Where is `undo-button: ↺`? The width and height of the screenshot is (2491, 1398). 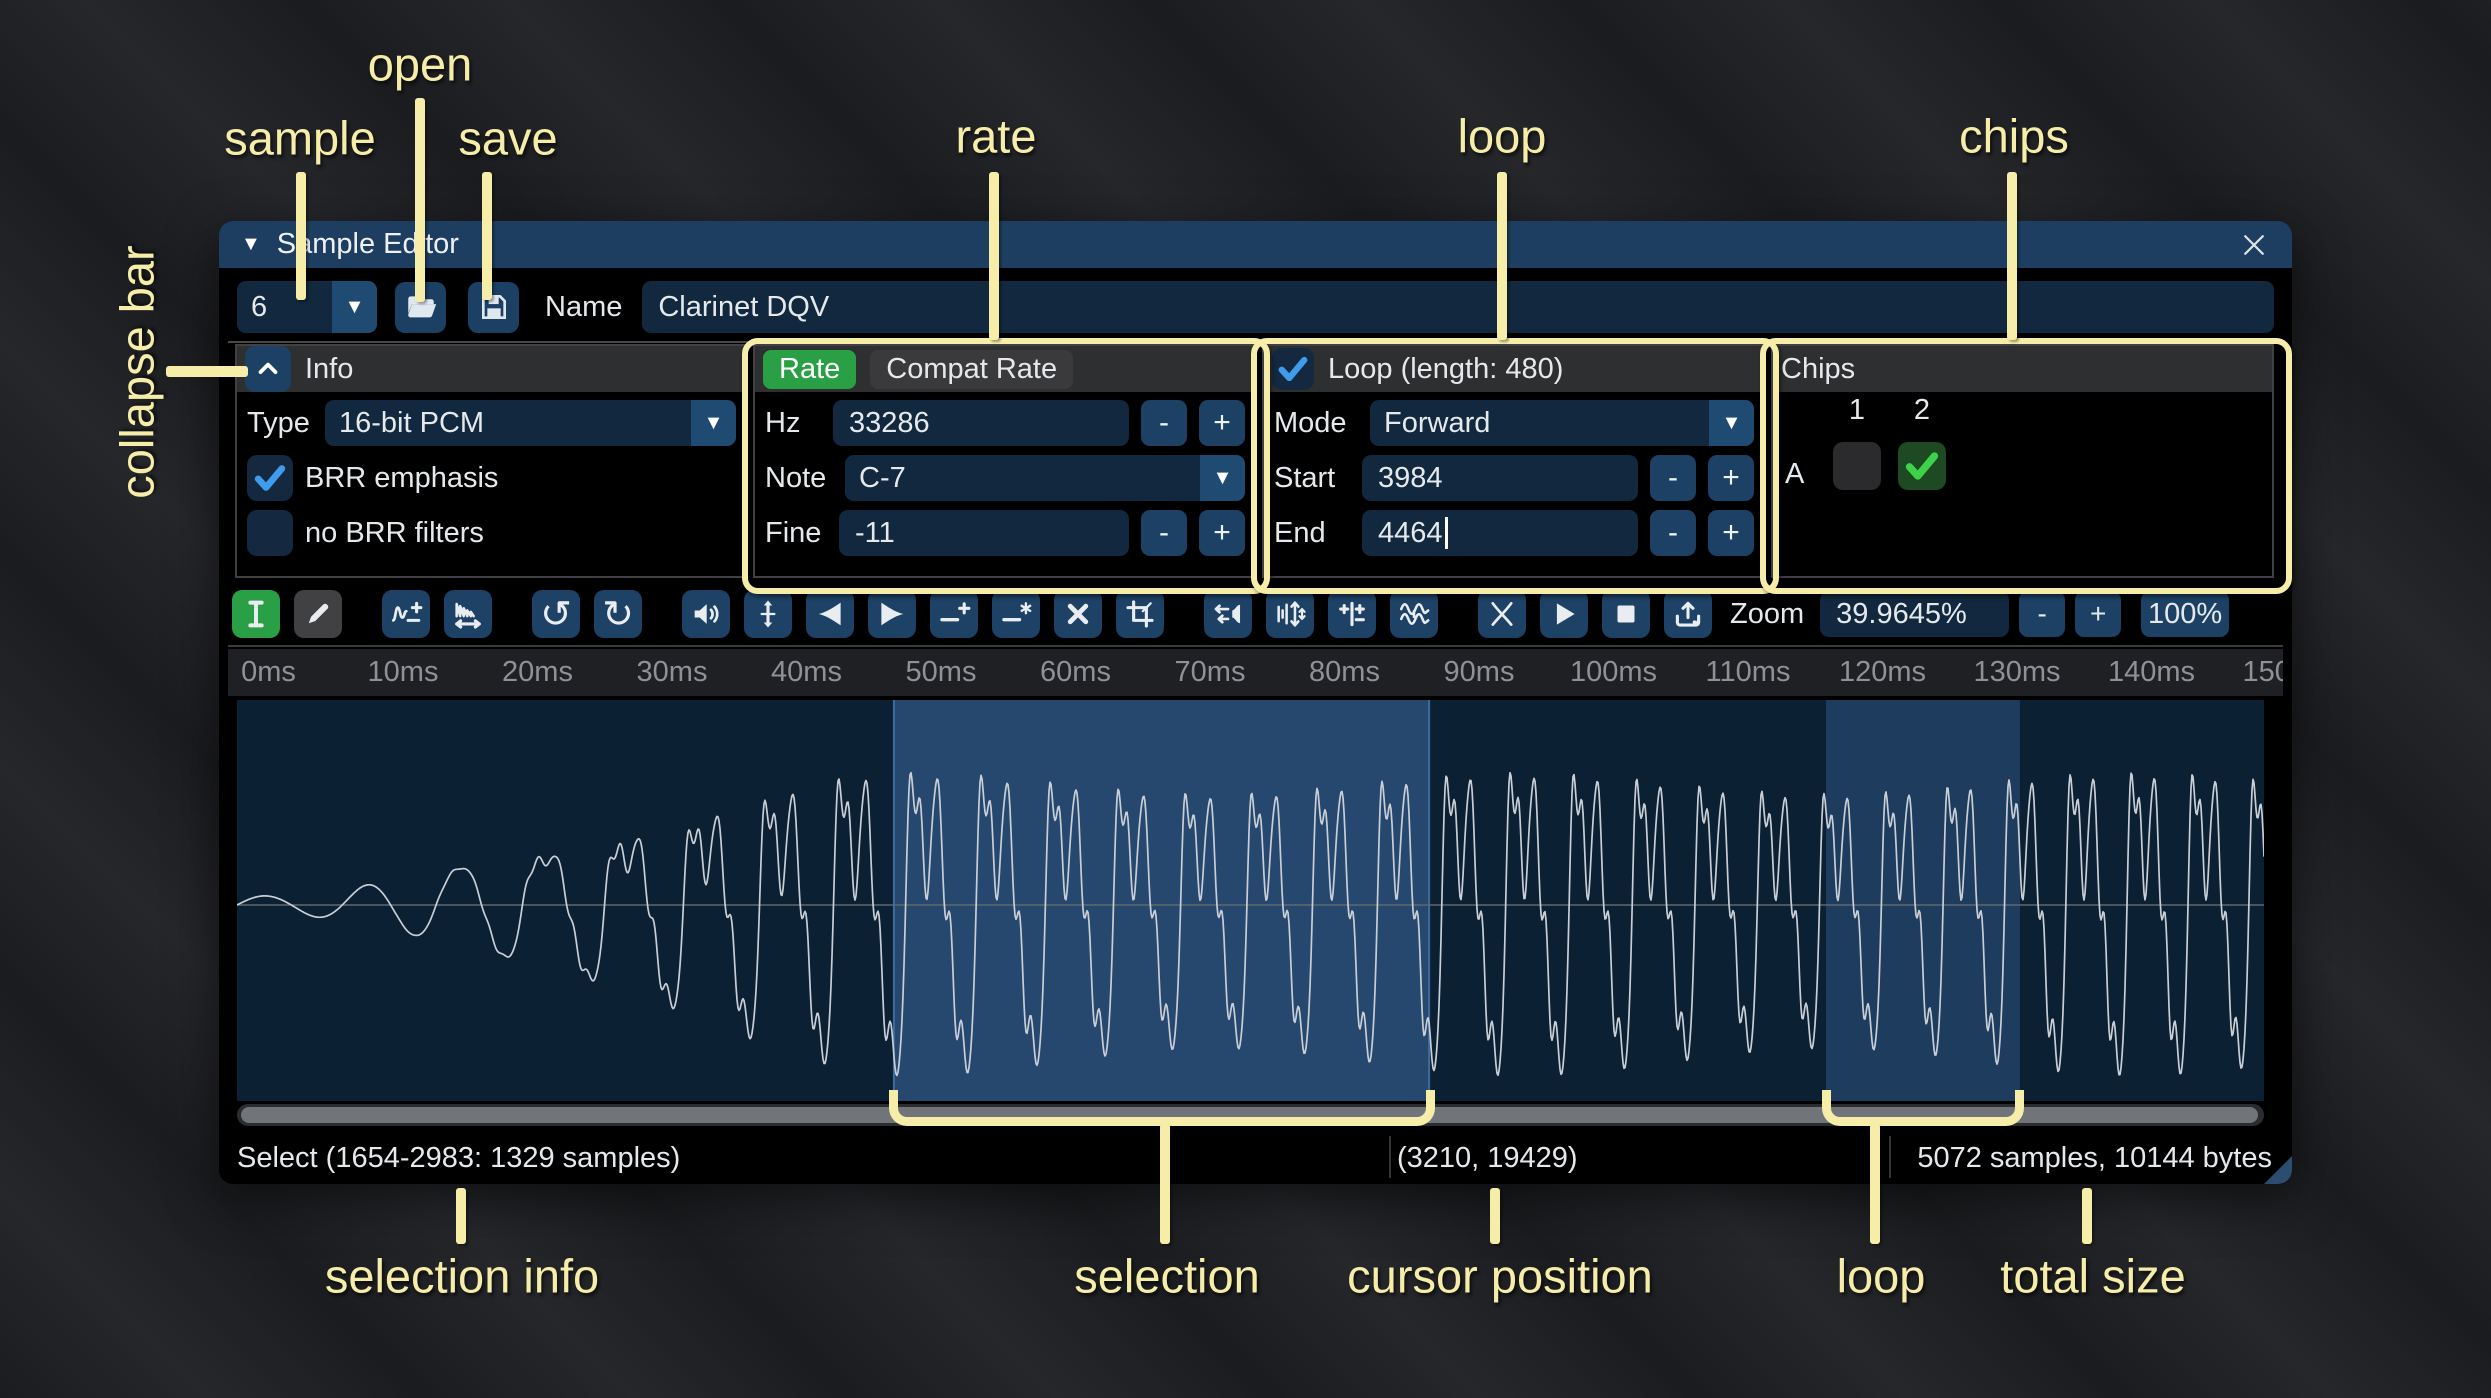 undo-button: ↺ is located at coordinates (556, 614).